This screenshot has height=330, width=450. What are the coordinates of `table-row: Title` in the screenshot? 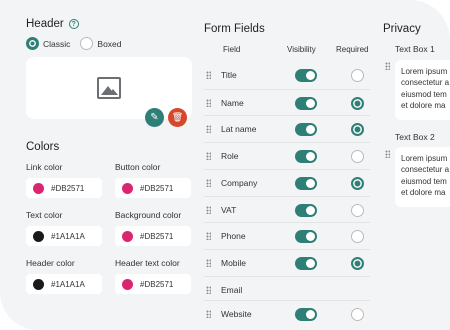 It's located at (287, 75).